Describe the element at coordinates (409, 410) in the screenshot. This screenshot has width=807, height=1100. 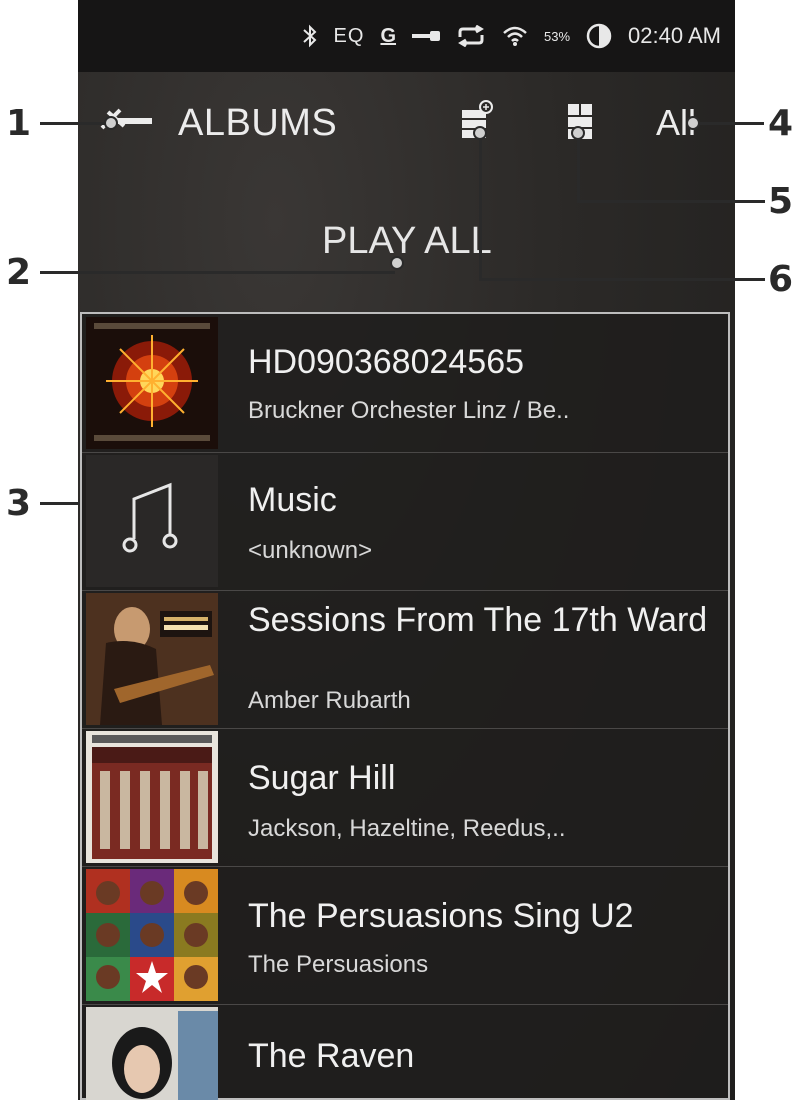
I see `album-artist: Bruckner Orchester Linz / Be..` at that location.